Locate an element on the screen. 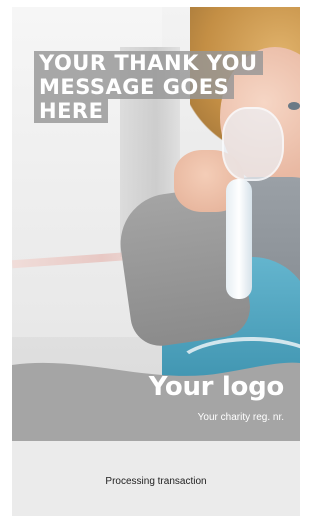 This screenshot has width=320, height=516. processing-status: Processing transaction is located at coordinates (156, 481).